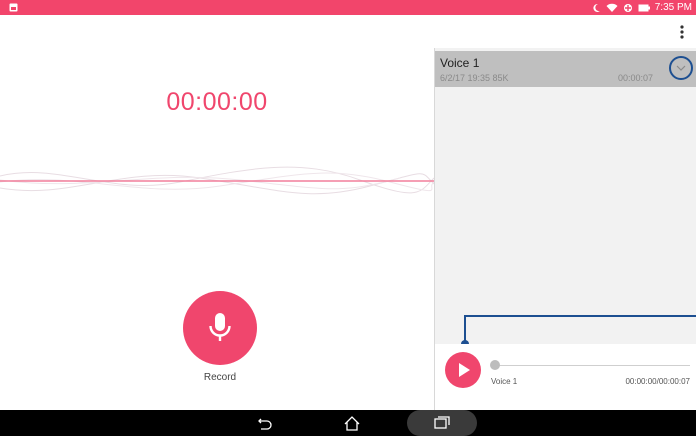  I want to click on recent-apps-button, so click(442, 423).